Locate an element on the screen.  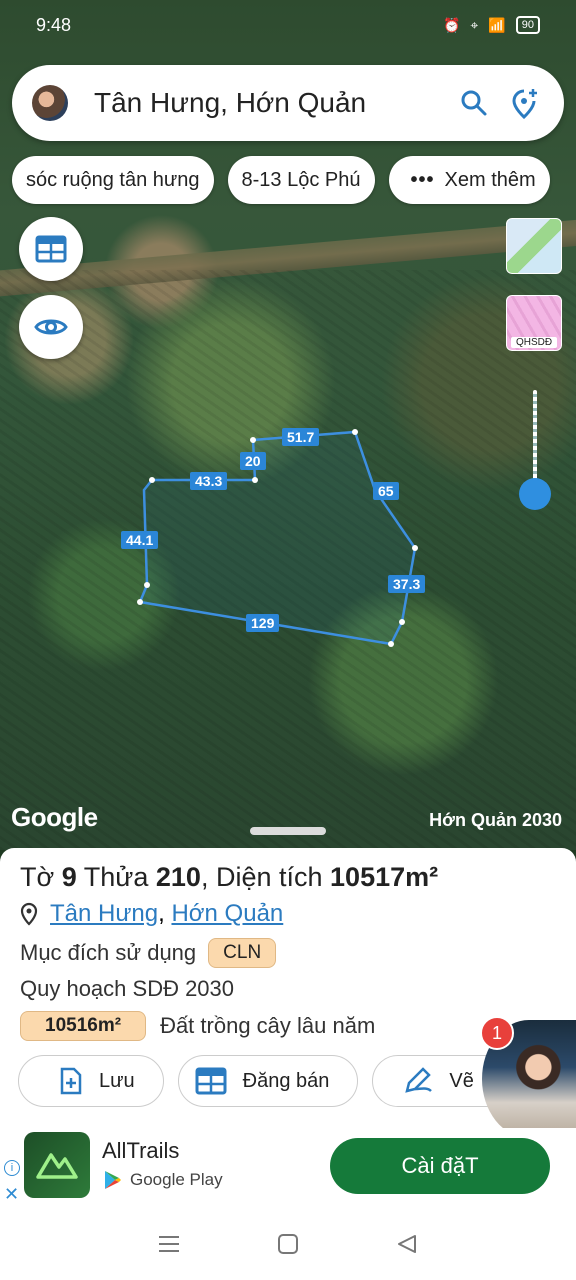
map-caption: Hớn Quản 2030 is located at coordinates (495, 820).